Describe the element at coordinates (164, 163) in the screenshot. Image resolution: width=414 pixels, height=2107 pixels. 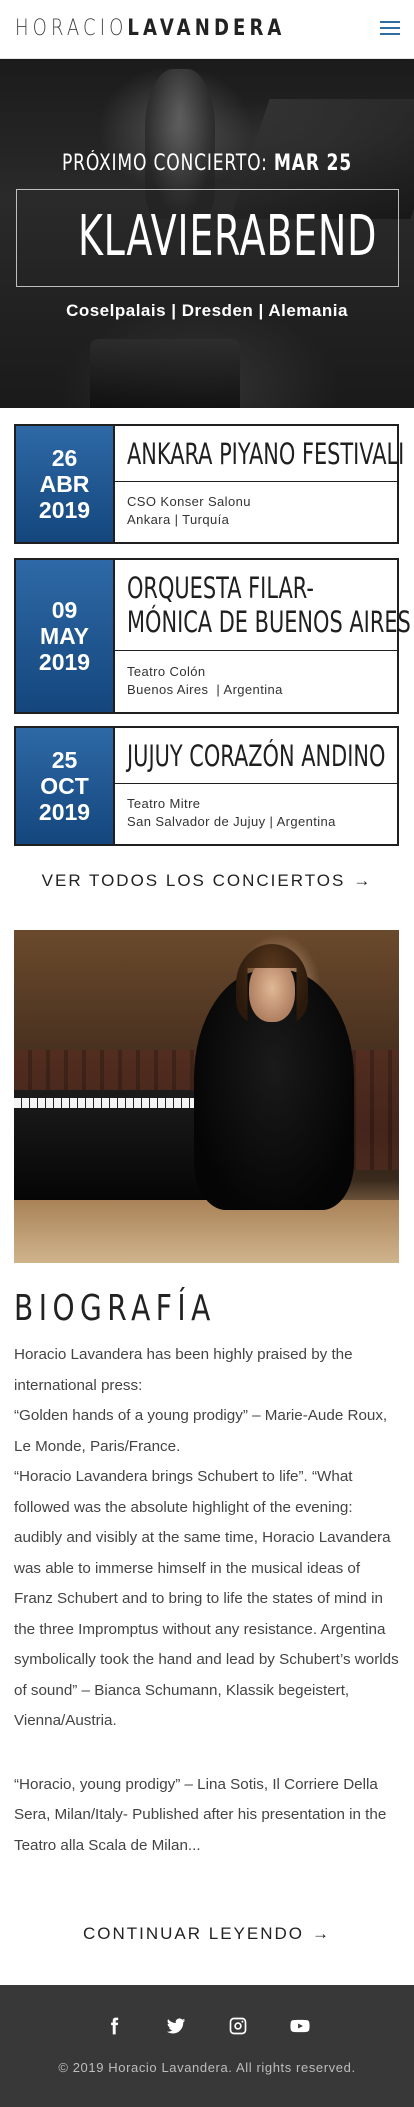
I see `next-concert-prefix: PRÓXIMO CONCIERTO:` at that location.